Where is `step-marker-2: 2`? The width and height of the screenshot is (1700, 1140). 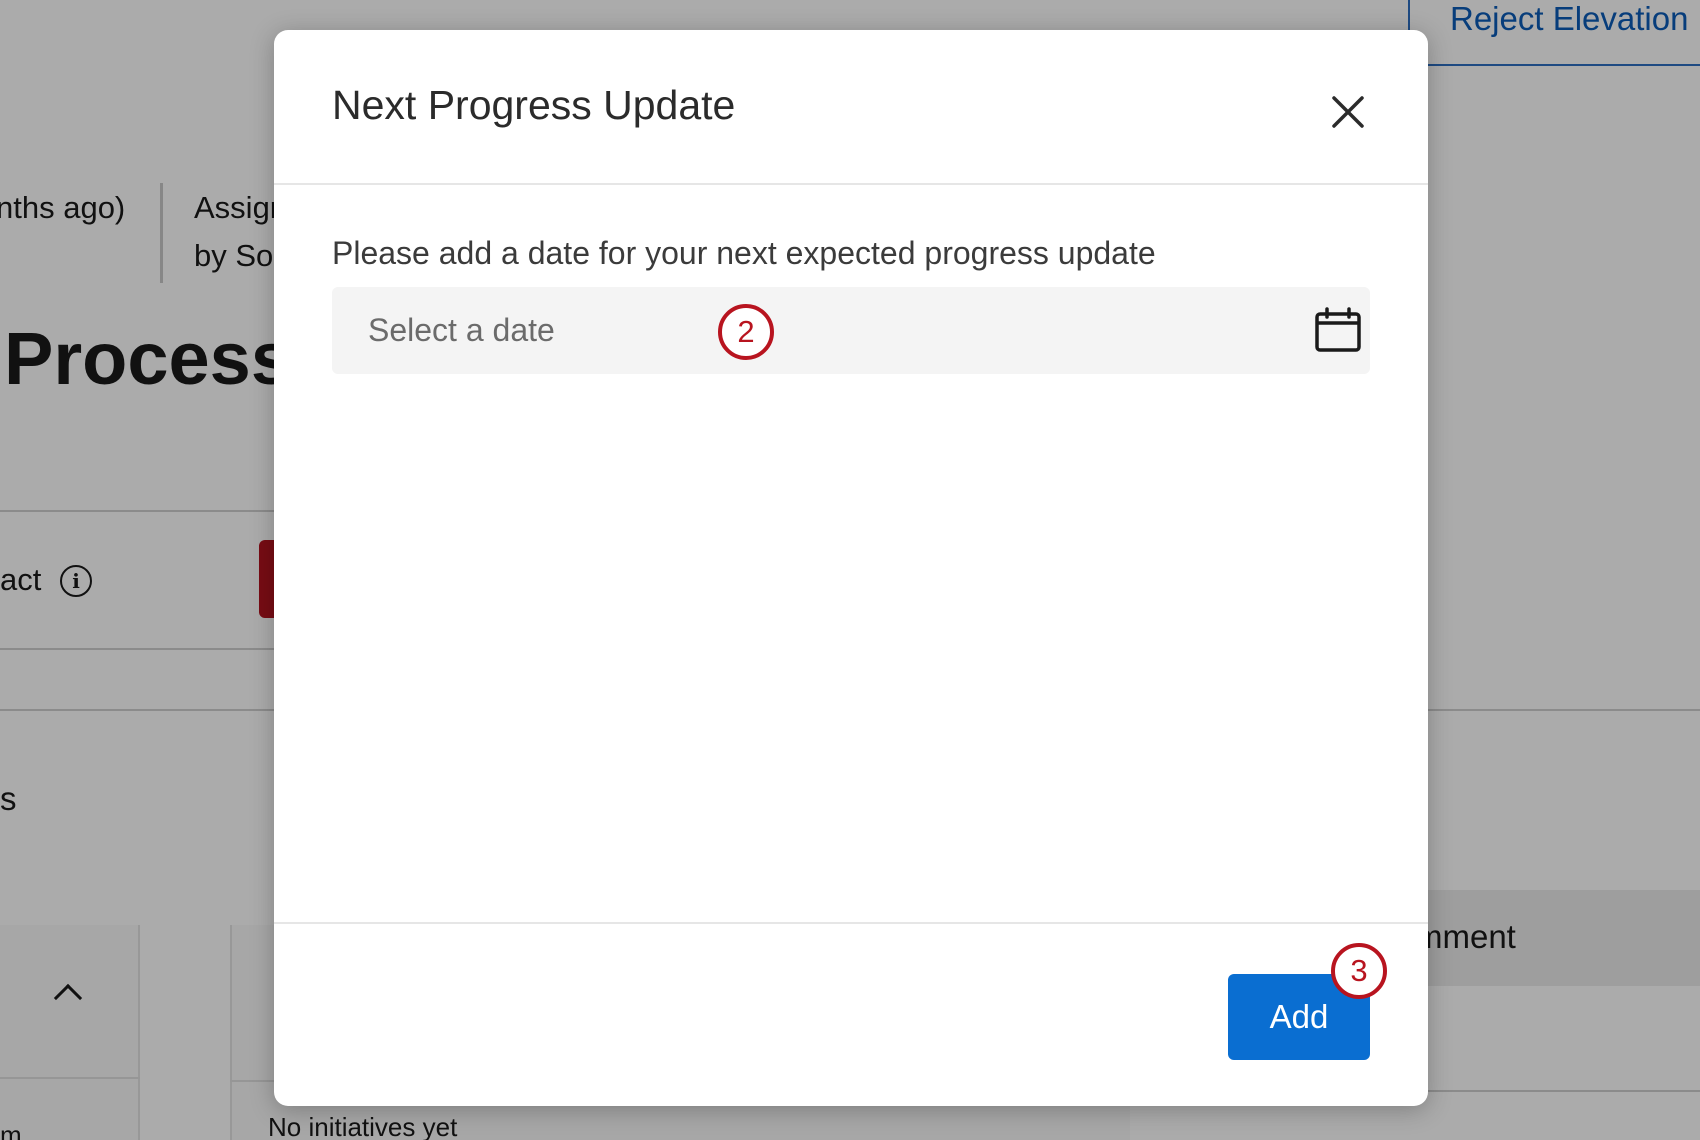 step-marker-2: 2 is located at coordinates (746, 332).